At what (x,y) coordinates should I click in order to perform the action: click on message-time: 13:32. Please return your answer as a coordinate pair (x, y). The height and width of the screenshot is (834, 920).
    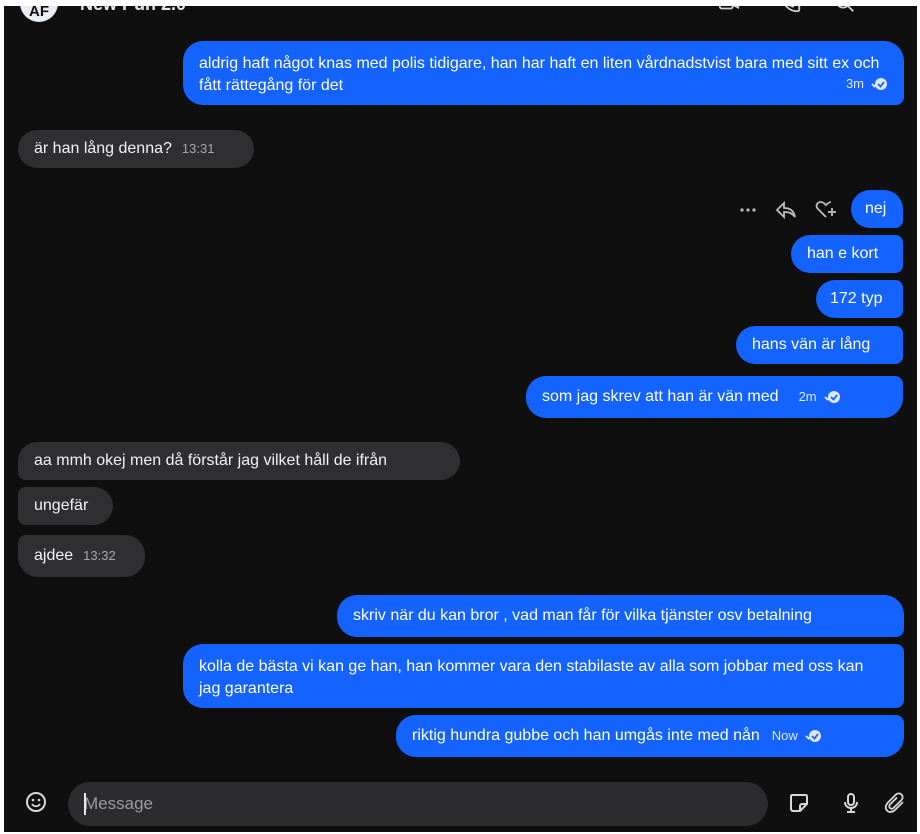
    Looking at the image, I should click on (99, 555).